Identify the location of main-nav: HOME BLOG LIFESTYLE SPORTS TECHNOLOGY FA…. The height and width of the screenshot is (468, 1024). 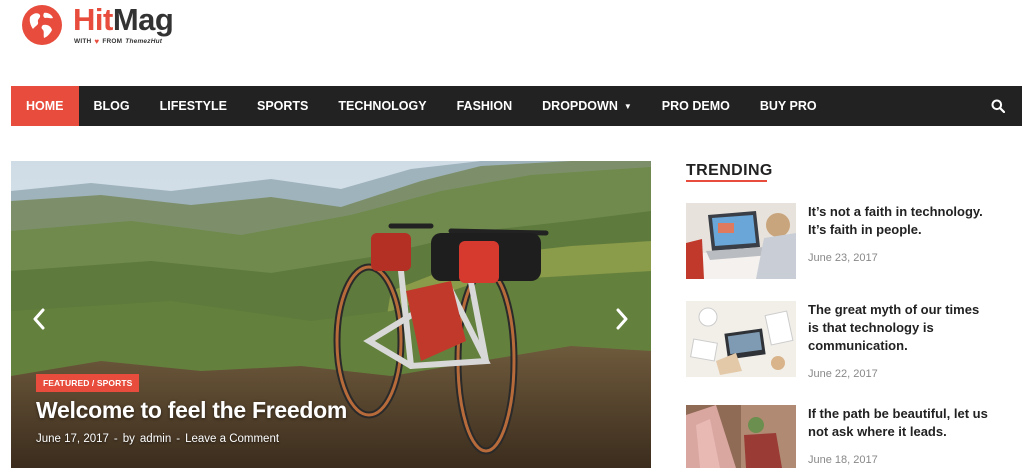
(516, 106).